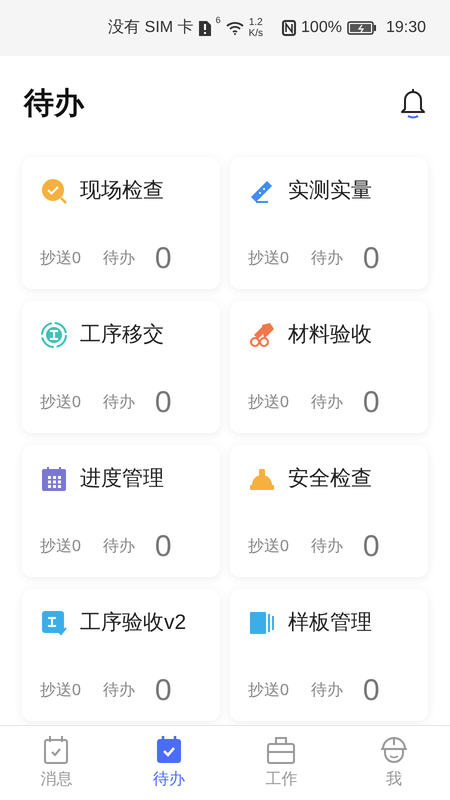 The height and width of the screenshot is (800, 450). I want to click on wifi-icon, so click(235, 28).